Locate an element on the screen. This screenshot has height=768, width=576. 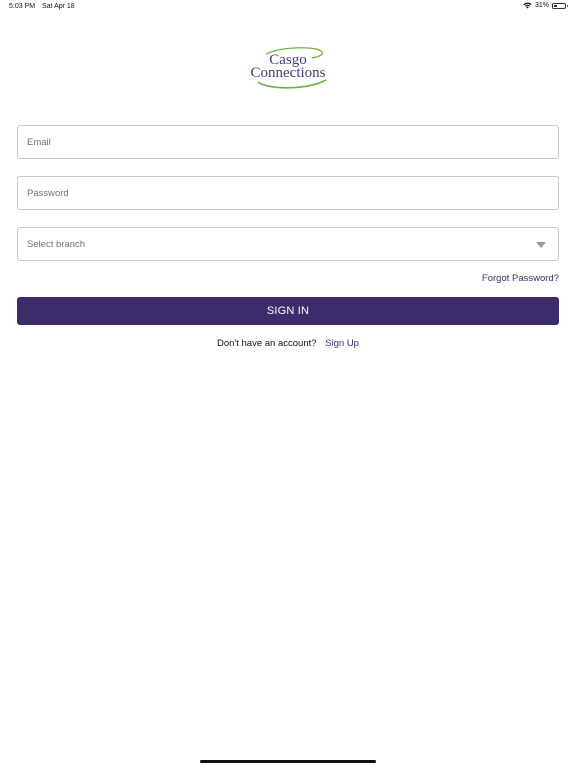
sign-up-link: Sign Up is located at coordinates (342, 343).